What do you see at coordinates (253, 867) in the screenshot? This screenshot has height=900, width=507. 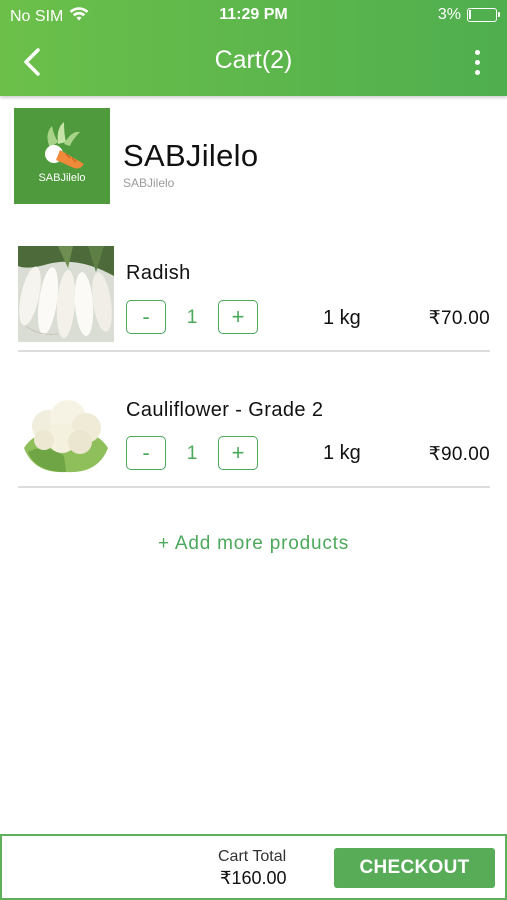 I see `cart-footer: Cart Total ₹160.00 CHECKOUT` at bounding box center [253, 867].